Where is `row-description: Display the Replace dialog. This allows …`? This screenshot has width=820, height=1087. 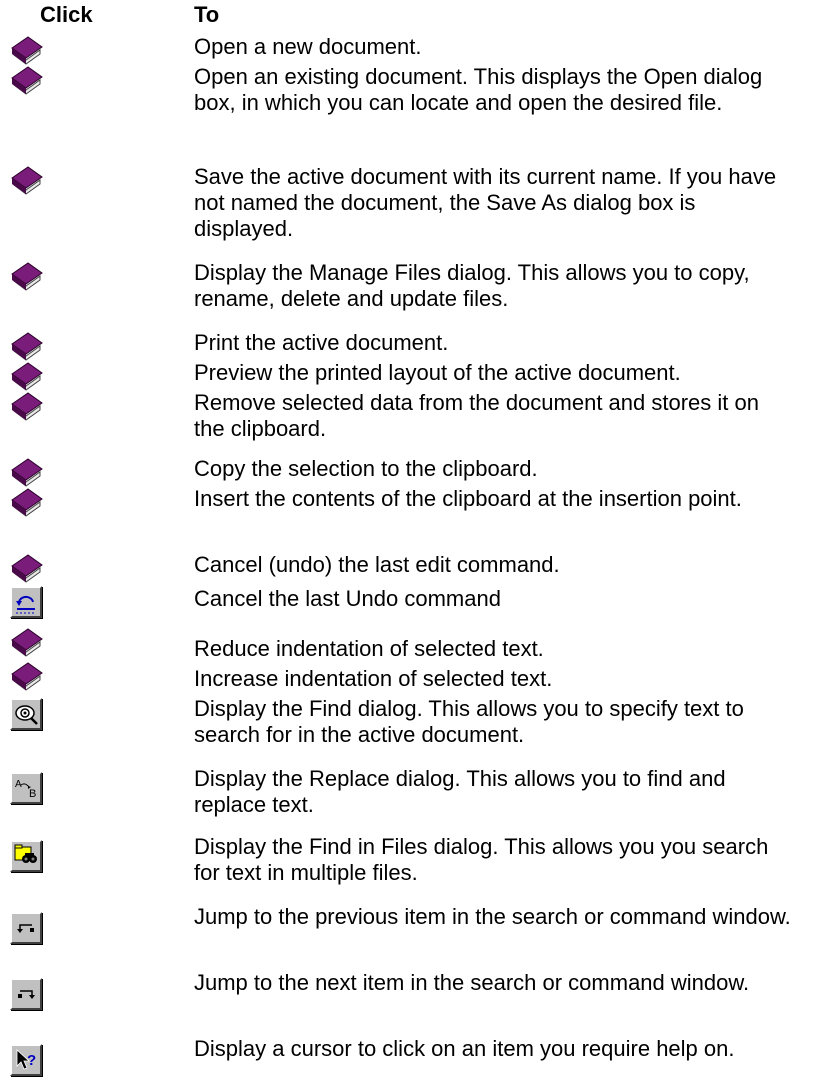 row-description: Display the Replace dialog. This allows … is located at coordinates (460, 791).